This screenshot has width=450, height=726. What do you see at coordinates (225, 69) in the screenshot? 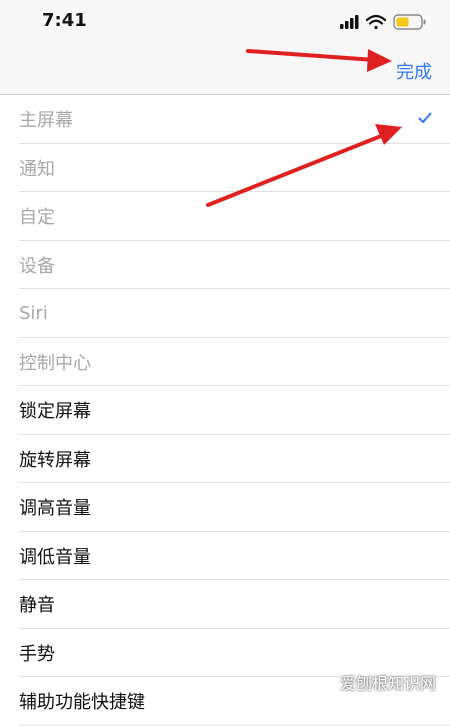
I see `navigation-bar: 完成` at bounding box center [225, 69].